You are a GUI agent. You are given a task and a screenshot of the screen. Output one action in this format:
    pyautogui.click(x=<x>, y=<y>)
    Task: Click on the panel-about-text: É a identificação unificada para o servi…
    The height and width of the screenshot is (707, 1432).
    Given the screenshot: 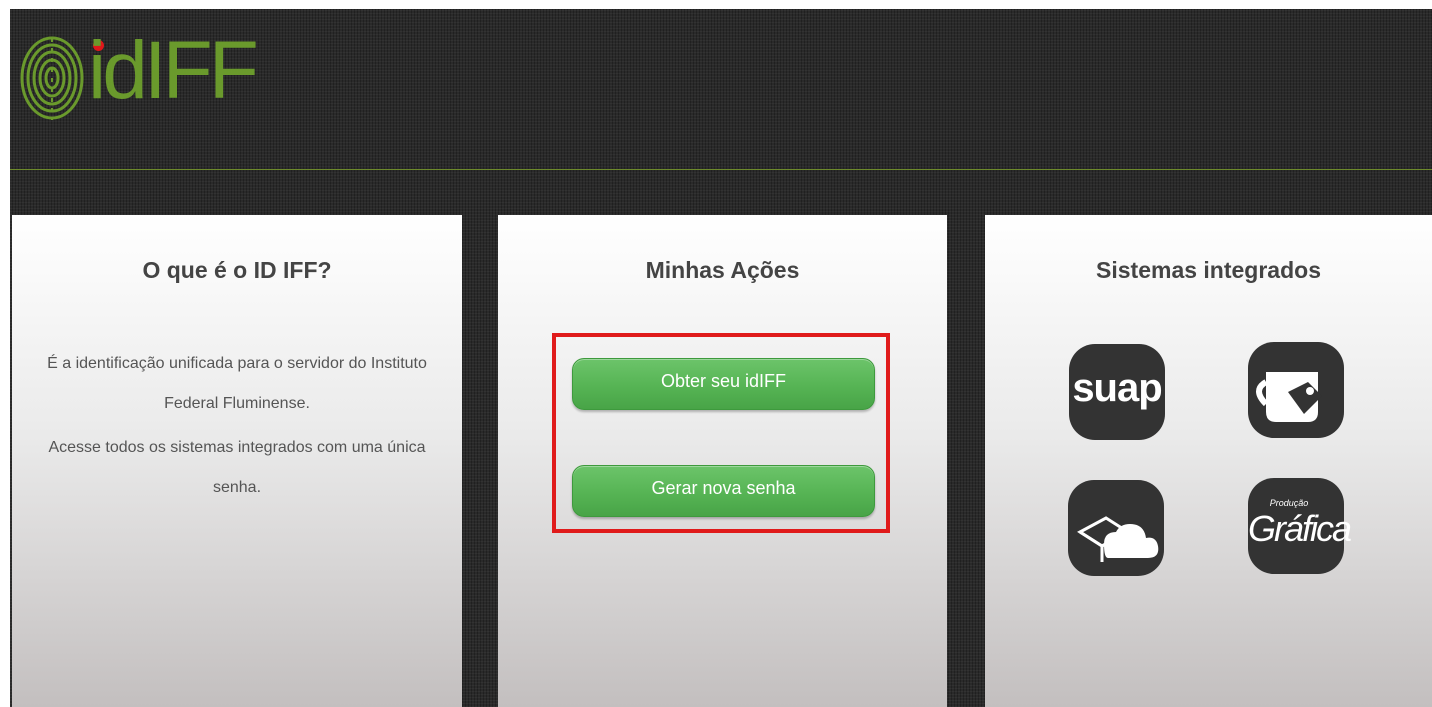 What is the action you would take?
    pyautogui.click(x=237, y=426)
    